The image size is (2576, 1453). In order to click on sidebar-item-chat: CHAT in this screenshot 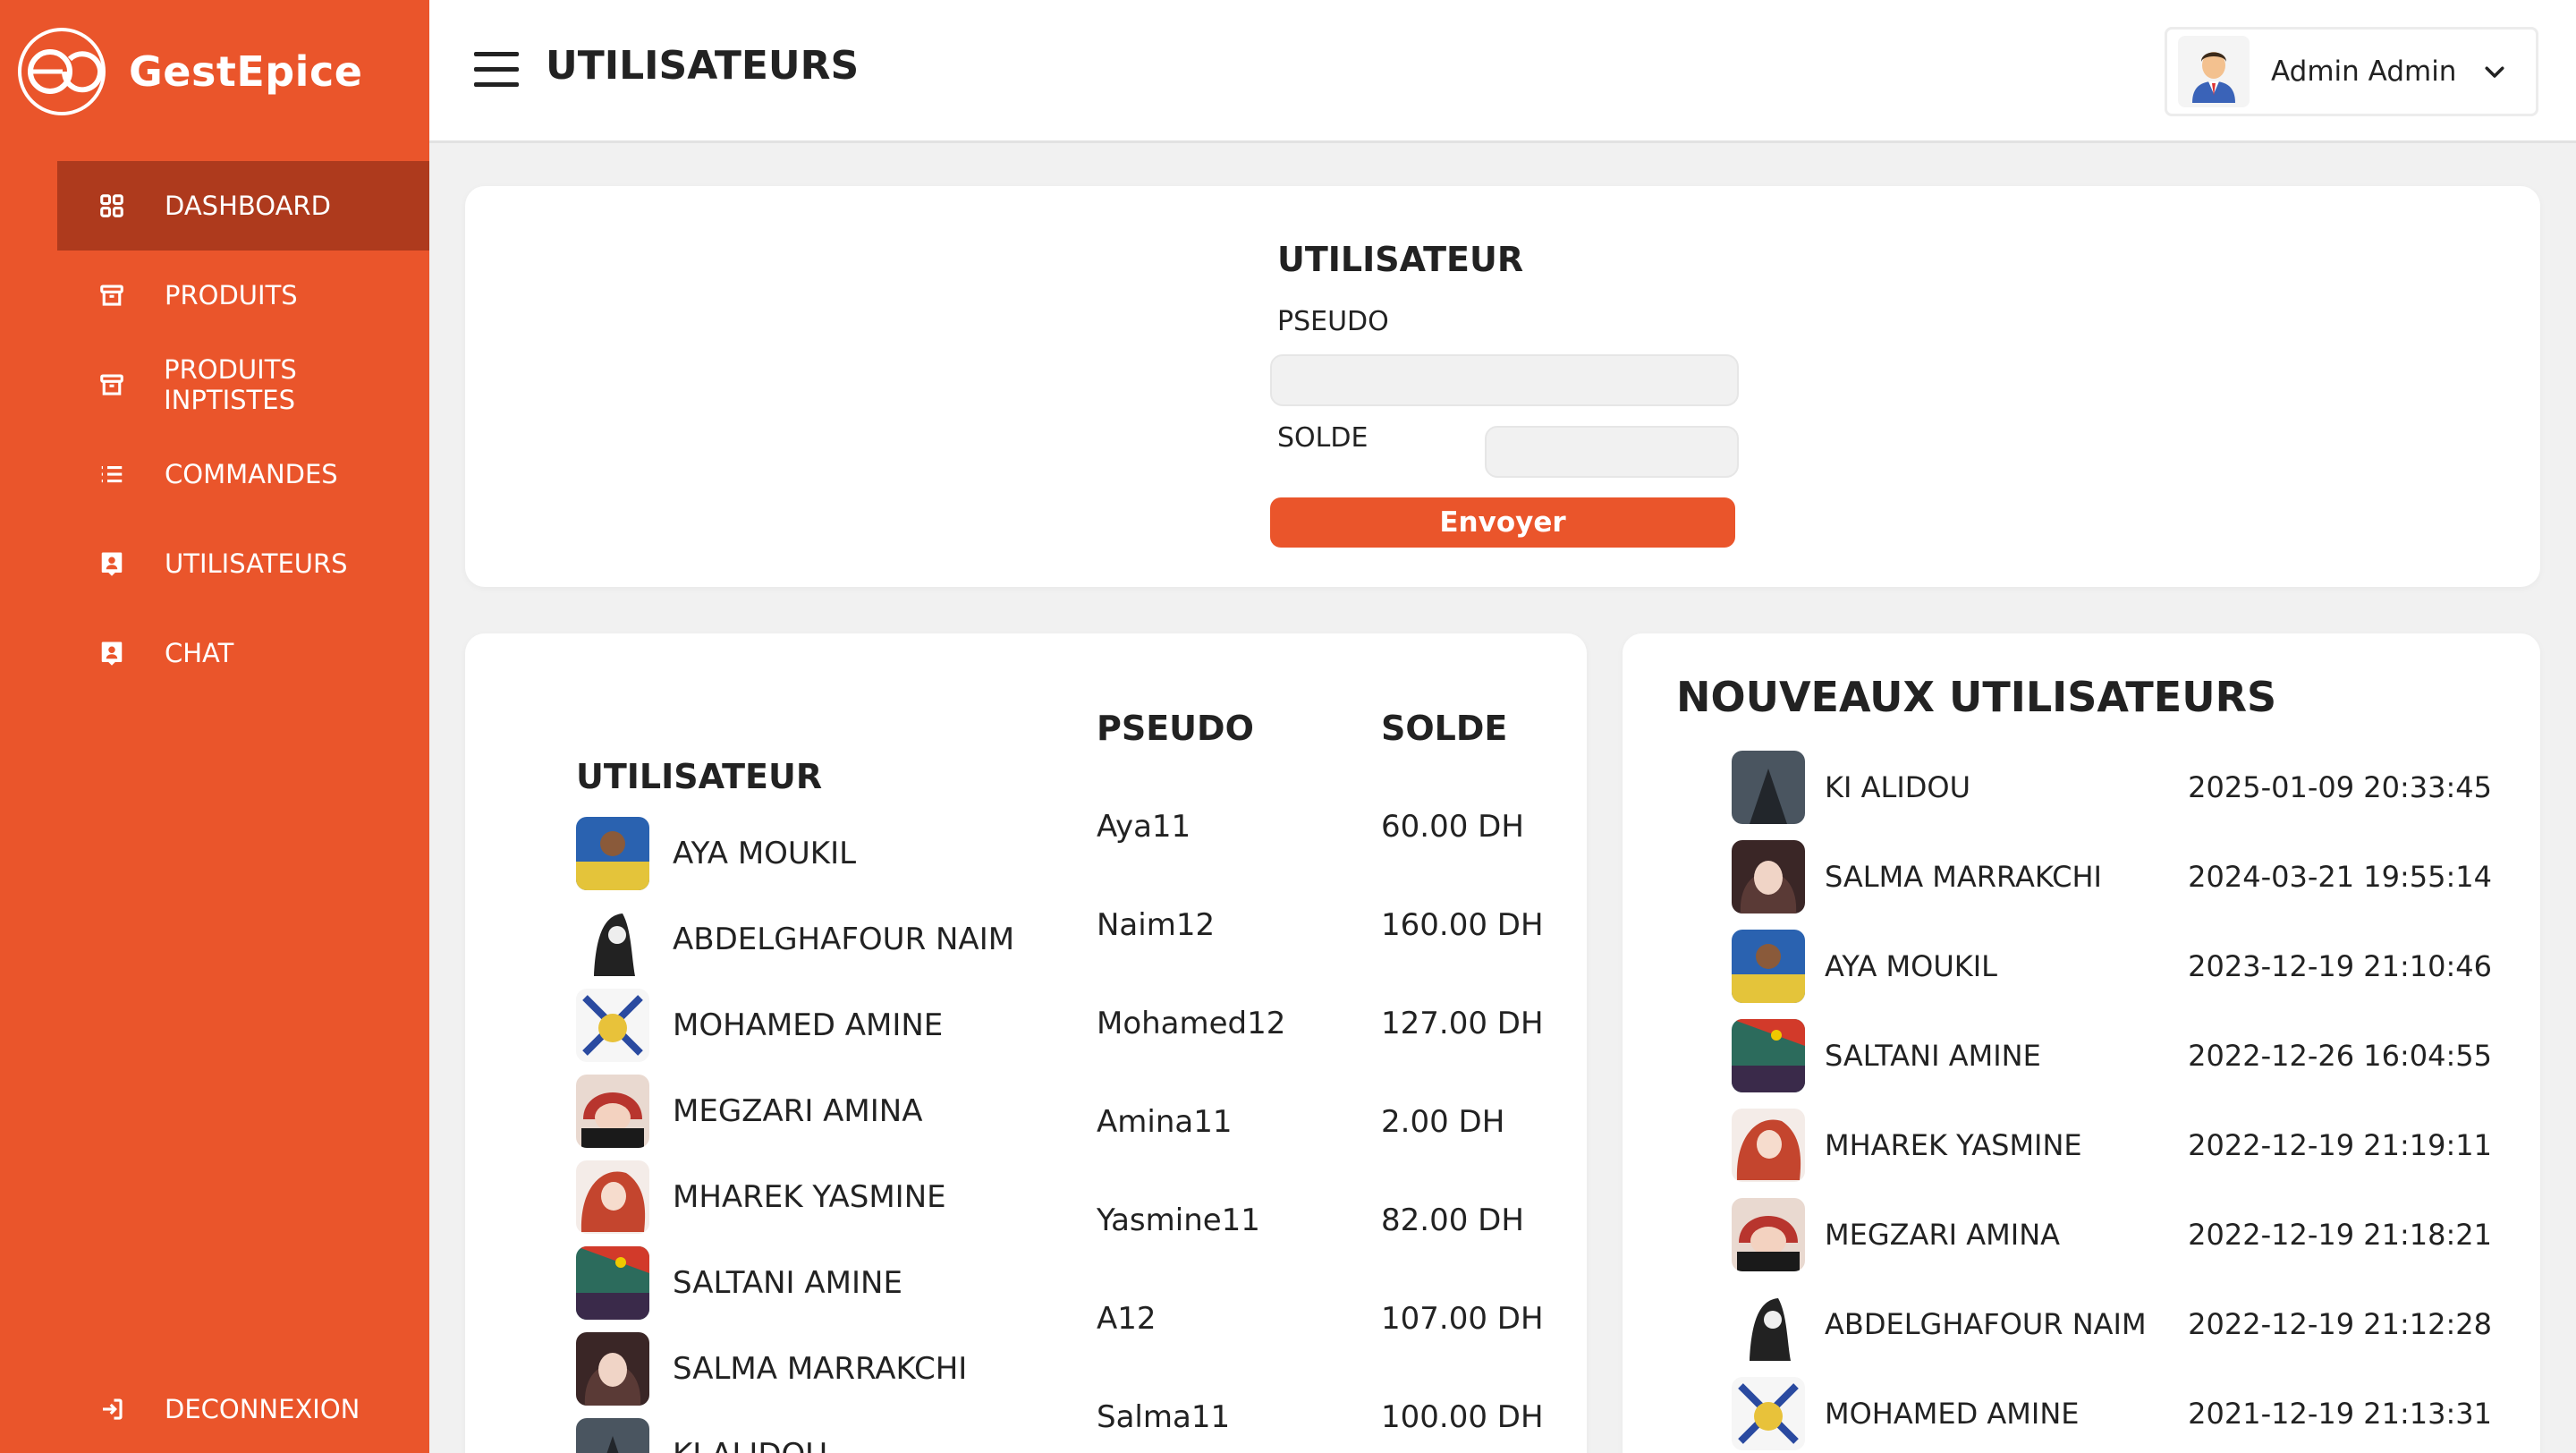, I will do `click(243, 653)`.